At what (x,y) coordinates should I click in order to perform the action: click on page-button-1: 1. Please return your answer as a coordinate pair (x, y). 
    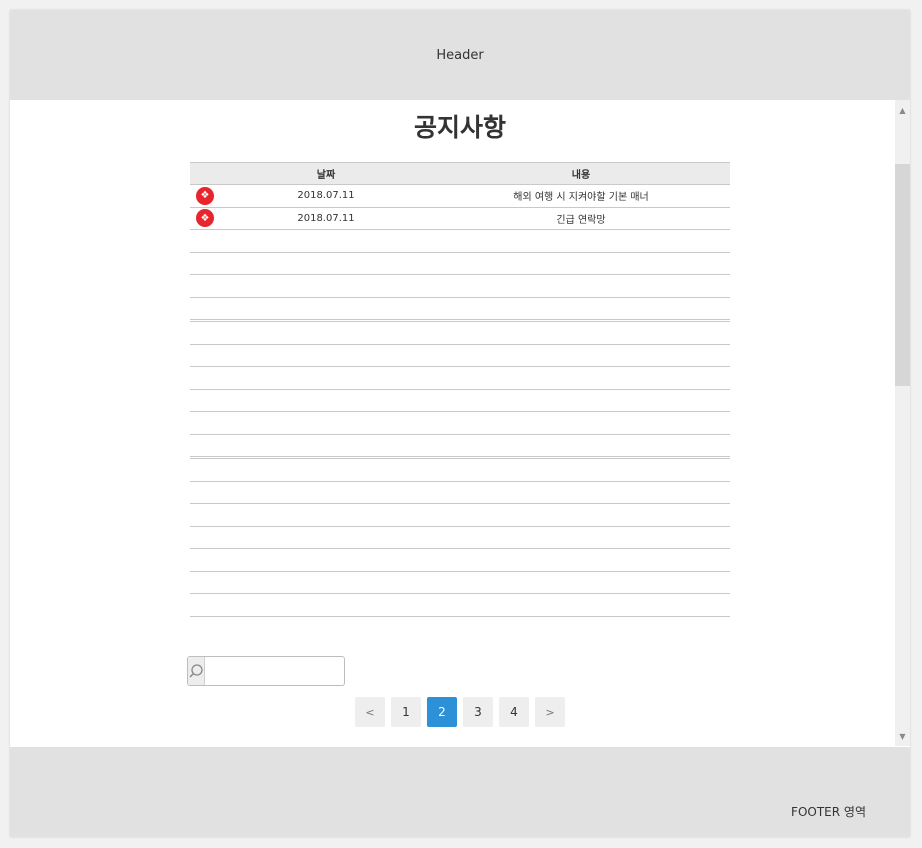
    Looking at the image, I should click on (406, 712).